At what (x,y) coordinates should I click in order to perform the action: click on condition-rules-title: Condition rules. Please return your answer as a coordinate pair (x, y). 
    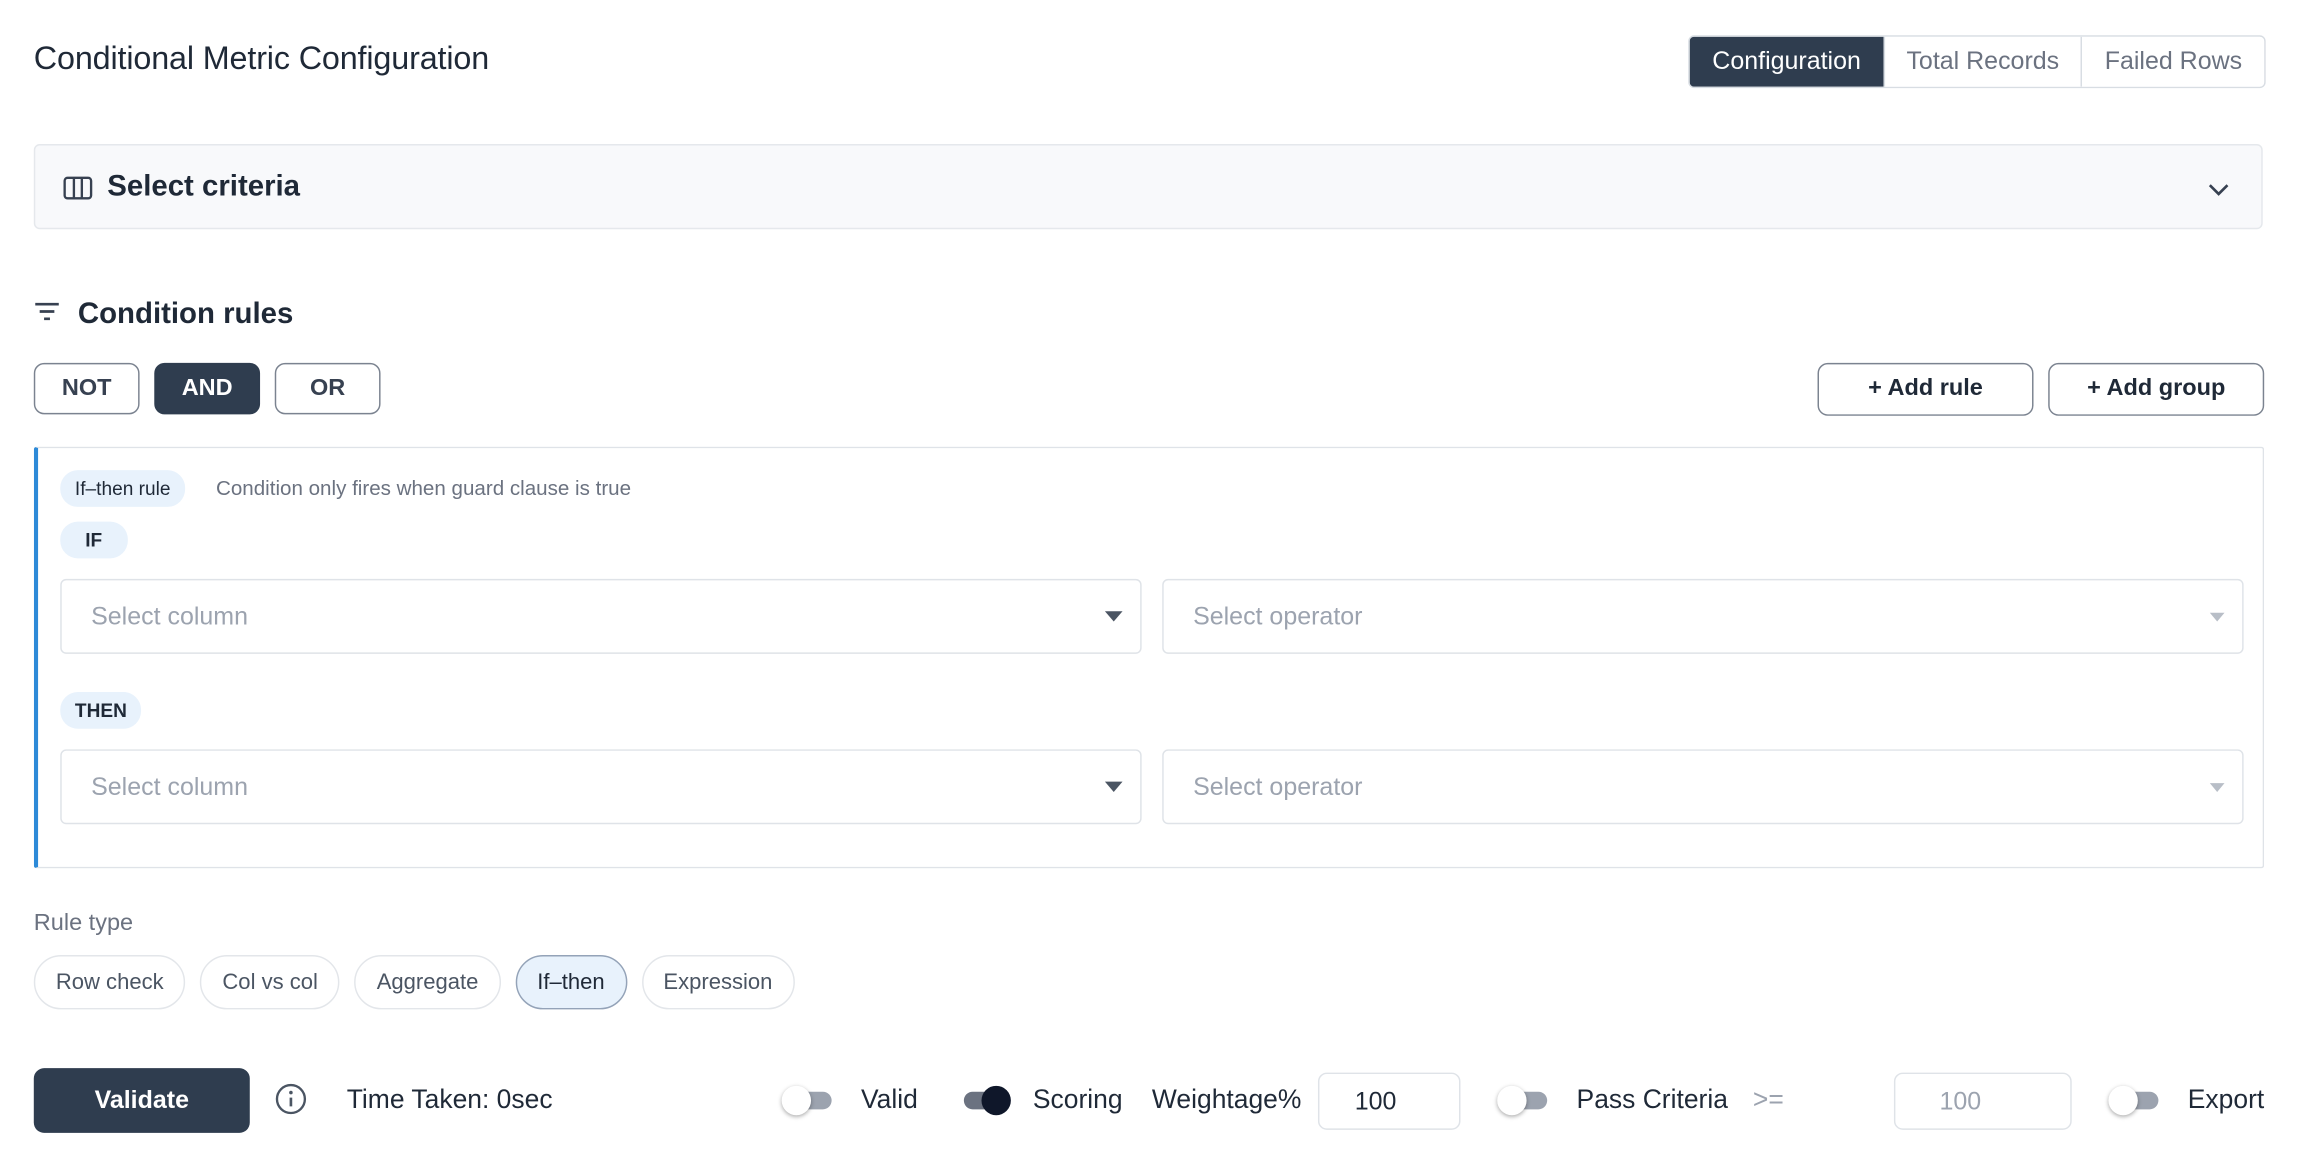
    Looking at the image, I should click on (185, 314).